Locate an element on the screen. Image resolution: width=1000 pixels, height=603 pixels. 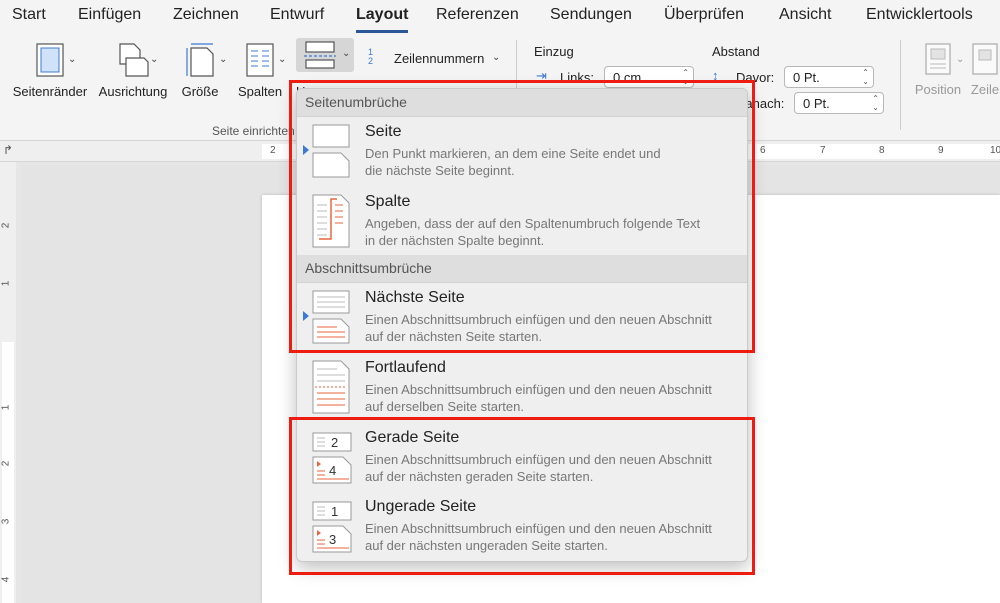
ribbon-divider is located at coordinates (900, 85).